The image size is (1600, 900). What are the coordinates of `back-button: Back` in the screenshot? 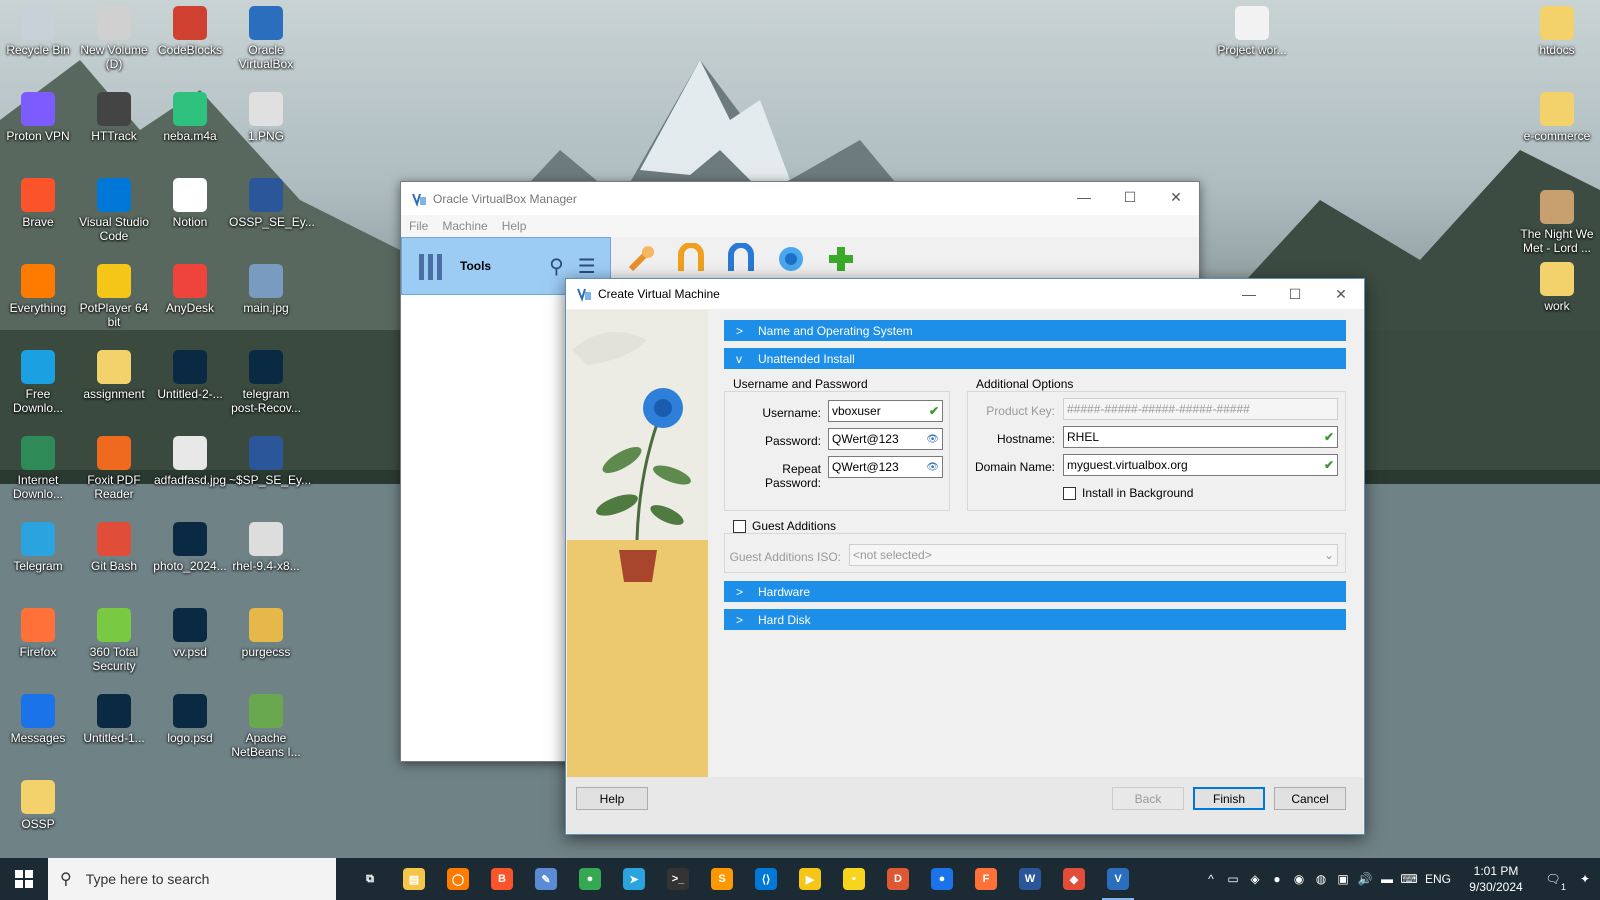 It's located at (1148, 798).